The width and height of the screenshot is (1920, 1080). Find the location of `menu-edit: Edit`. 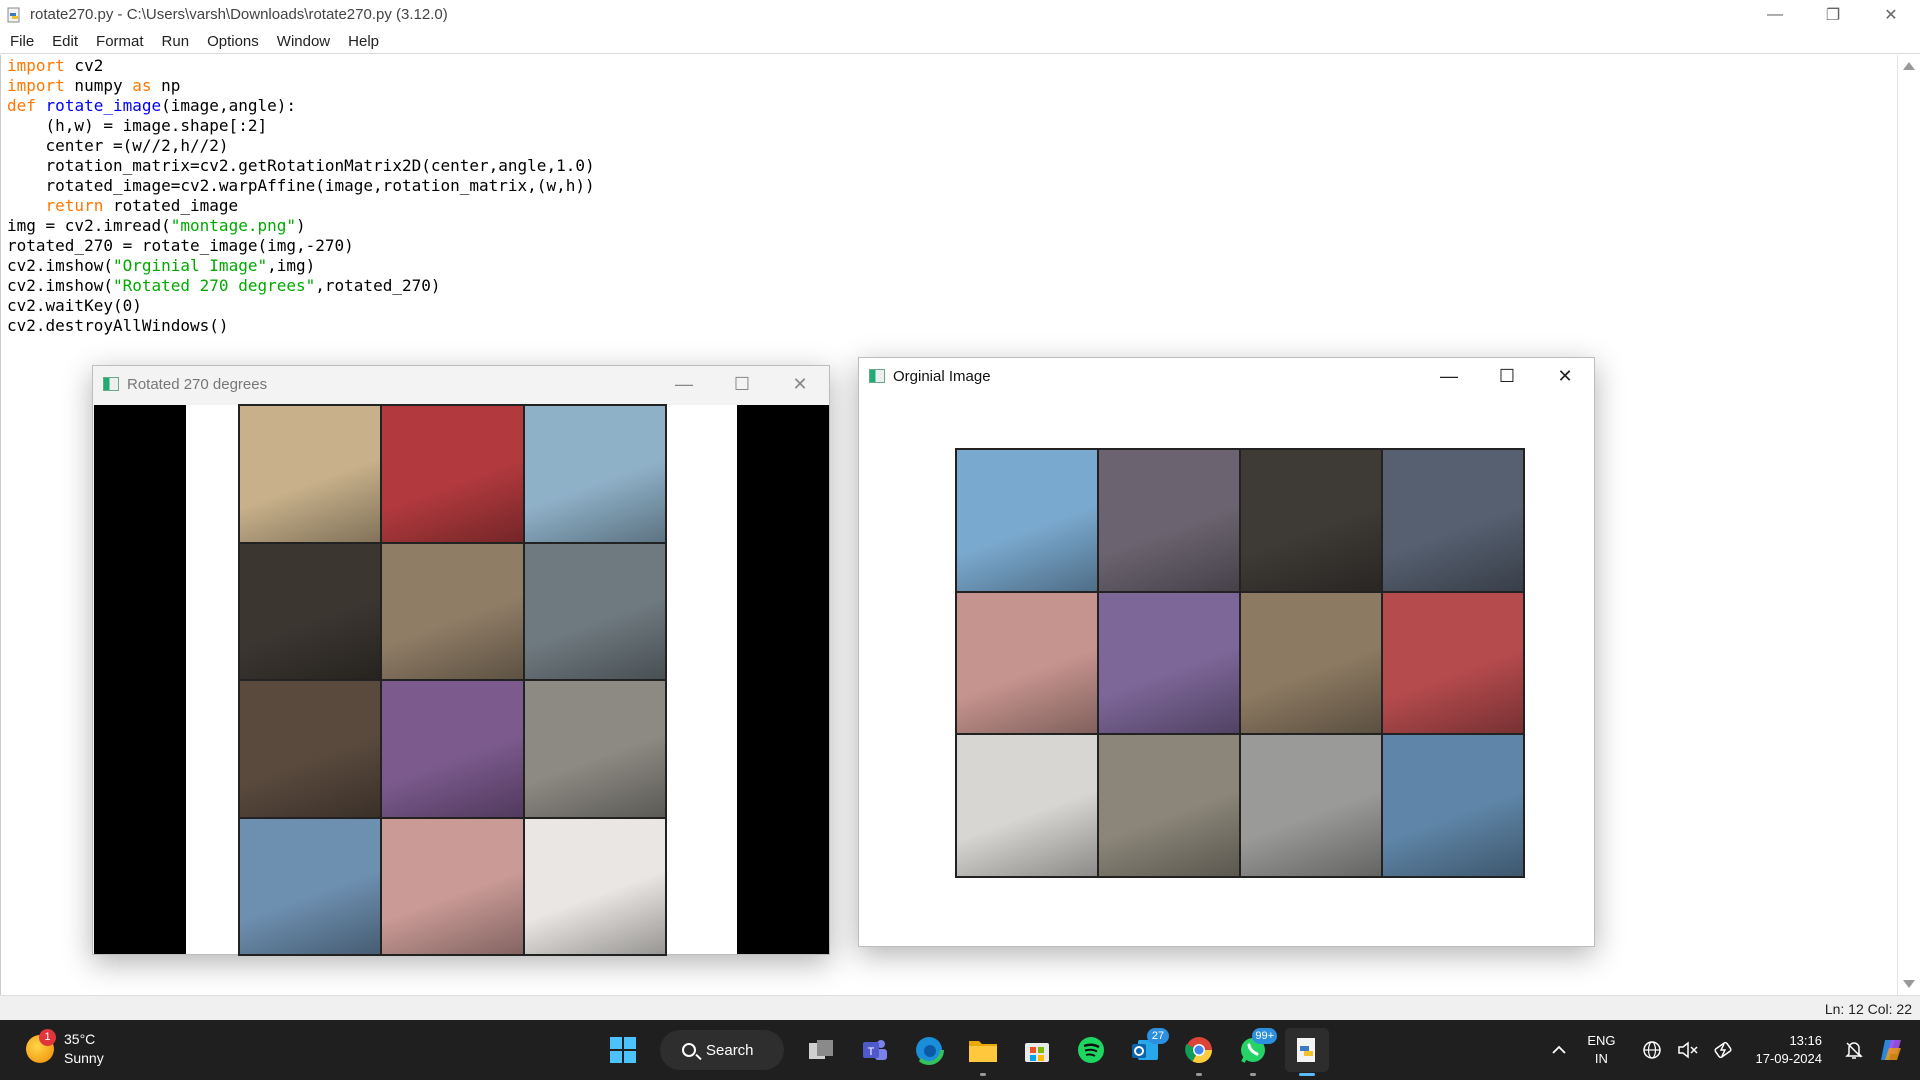

menu-edit: Edit is located at coordinates (65, 41).